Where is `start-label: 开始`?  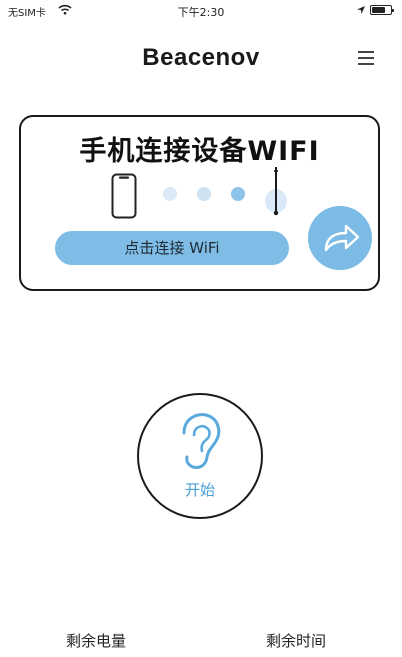 start-label: 开始 is located at coordinates (199, 490).